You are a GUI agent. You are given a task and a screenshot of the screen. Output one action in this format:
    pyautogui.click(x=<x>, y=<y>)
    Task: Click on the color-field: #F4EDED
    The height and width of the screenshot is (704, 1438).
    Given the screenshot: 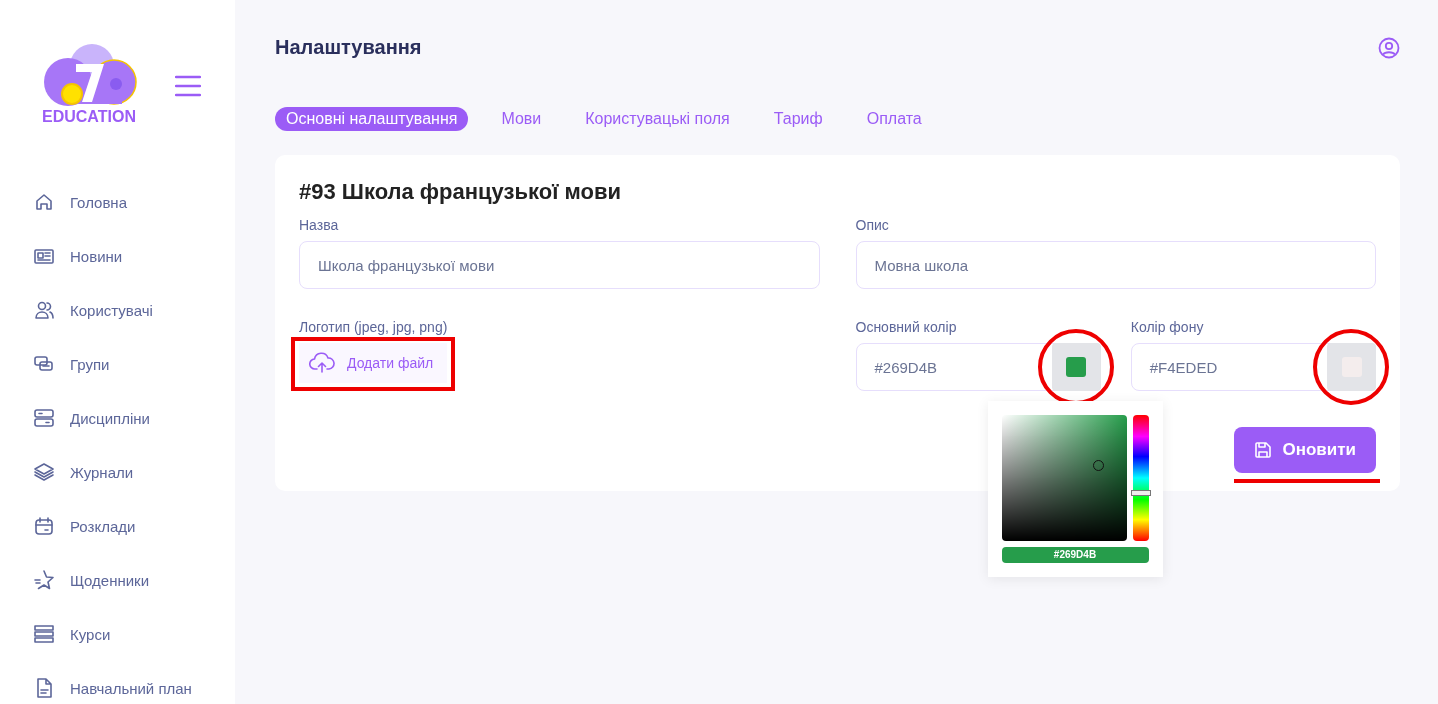 What is the action you would take?
    pyautogui.click(x=1253, y=367)
    